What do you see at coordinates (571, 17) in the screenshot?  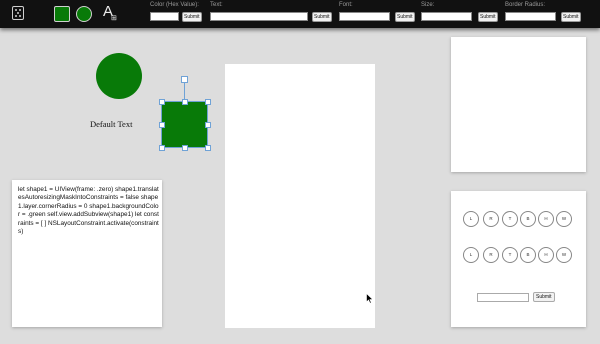 I see `border-radius-submit-button: Submit` at bounding box center [571, 17].